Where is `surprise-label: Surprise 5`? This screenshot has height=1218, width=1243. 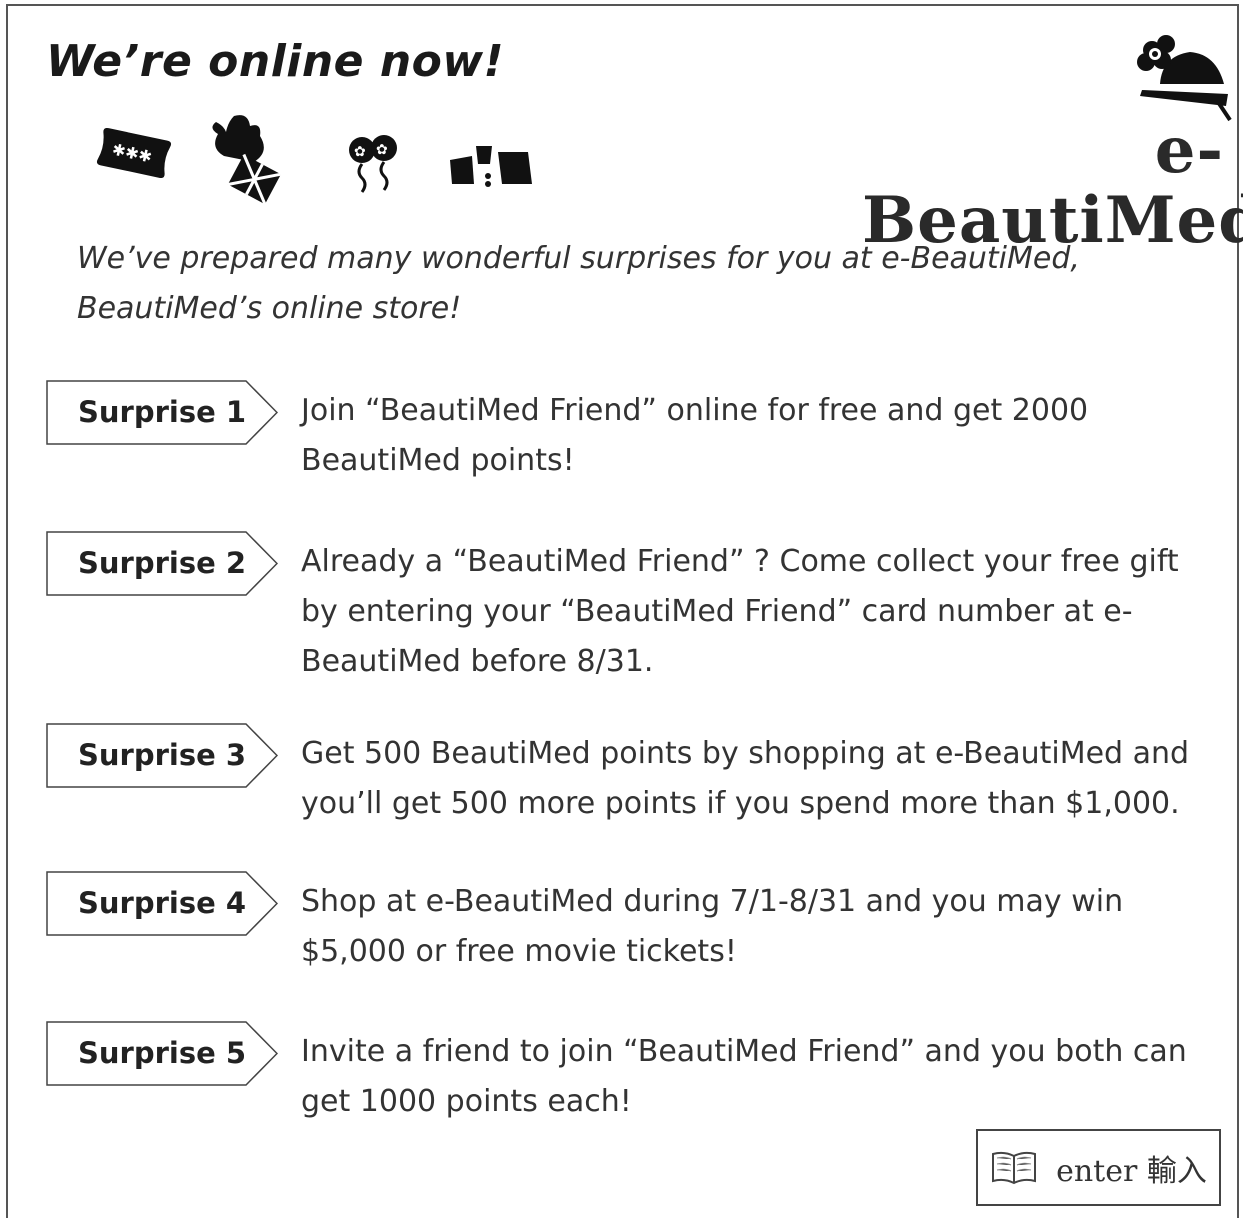
surprise-label: Surprise 5 is located at coordinates (162, 1053).